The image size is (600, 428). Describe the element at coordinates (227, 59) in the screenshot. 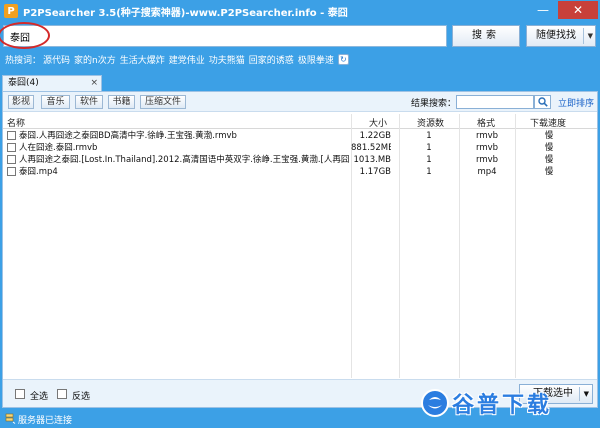

I see `hot-keyword: 功夫熊猫` at that location.